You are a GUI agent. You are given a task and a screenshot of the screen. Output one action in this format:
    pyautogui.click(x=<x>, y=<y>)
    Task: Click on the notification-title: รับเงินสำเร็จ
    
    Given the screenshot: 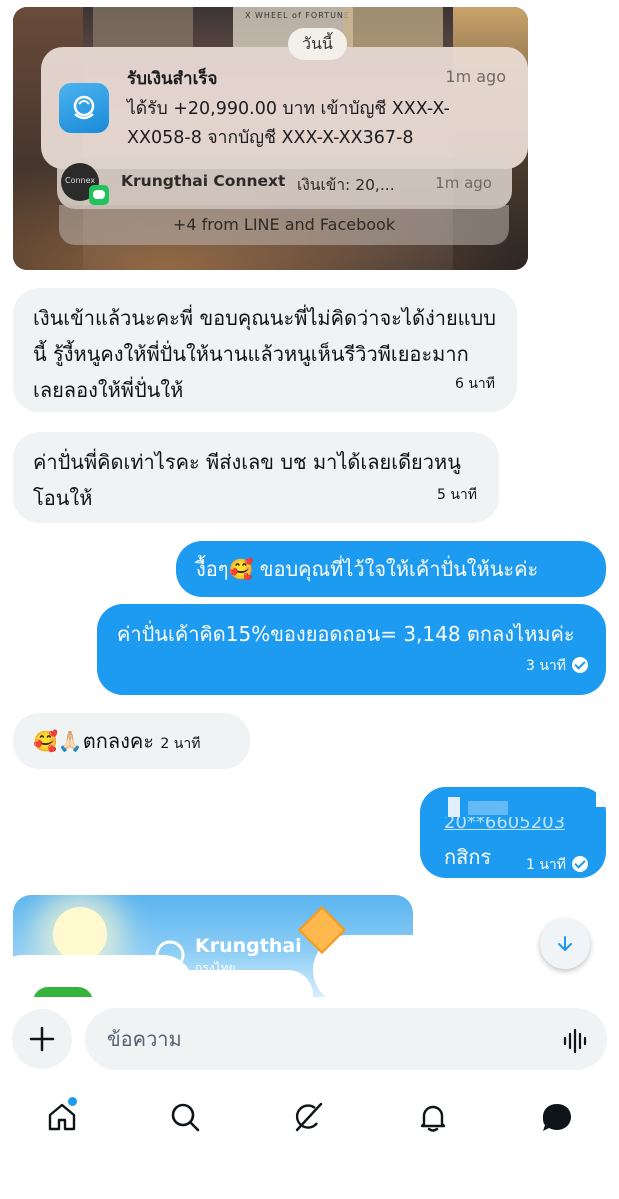 What is the action you would take?
    pyautogui.click(x=172, y=79)
    